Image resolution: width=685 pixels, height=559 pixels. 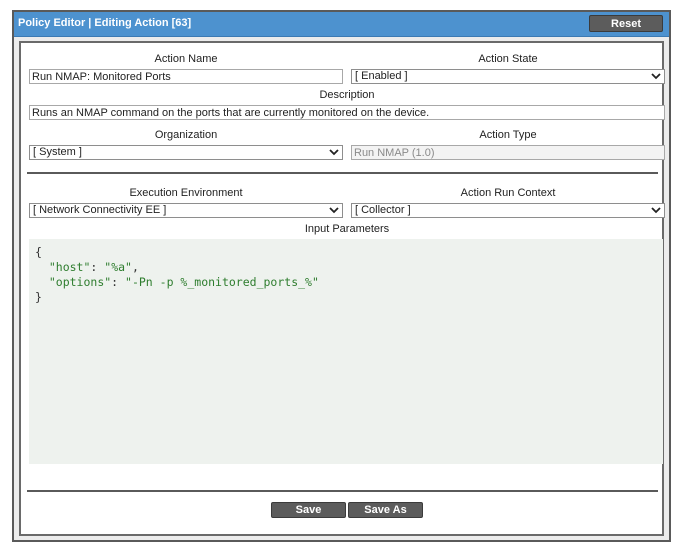 What do you see at coordinates (508, 59) in the screenshot?
I see `action-state-label: Action State` at bounding box center [508, 59].